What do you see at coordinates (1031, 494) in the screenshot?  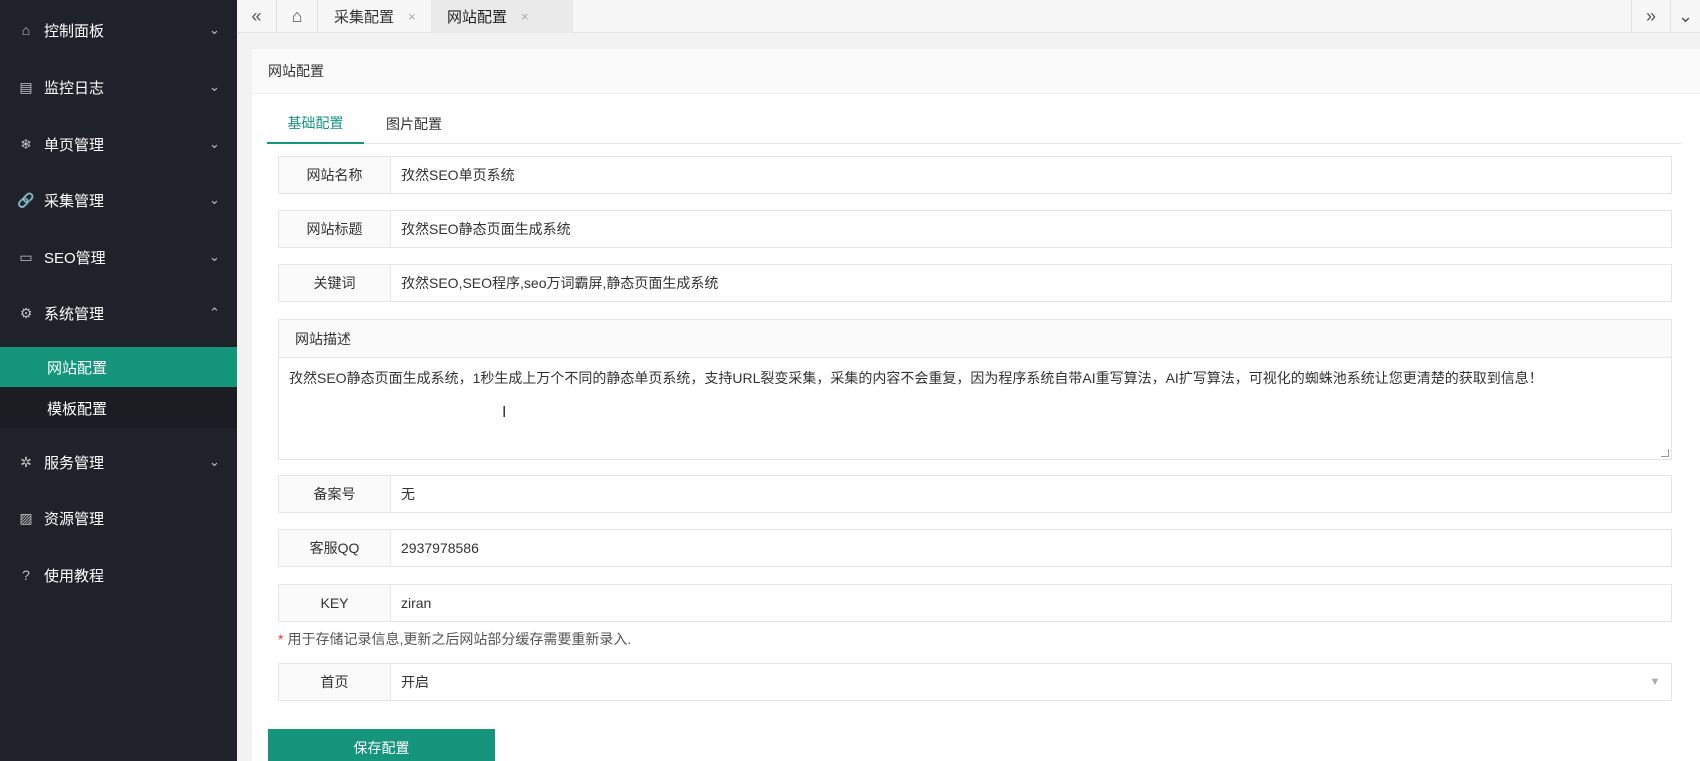 I see `icp-input: 无` at bounding box center [1031, 494].